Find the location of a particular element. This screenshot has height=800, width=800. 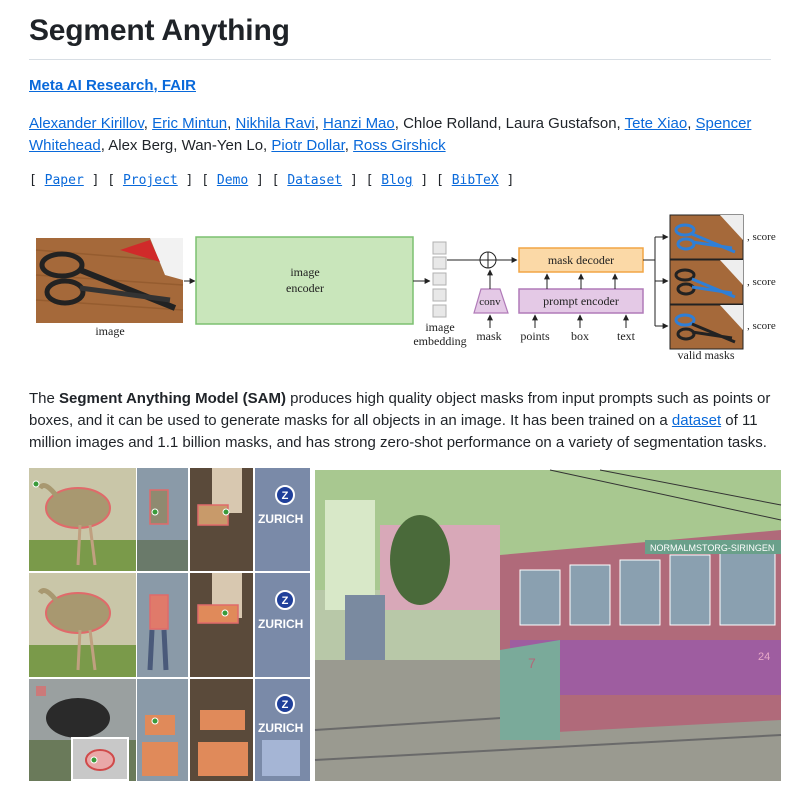

encoder-label-line2: encoder is located at coordinates (305, 288).